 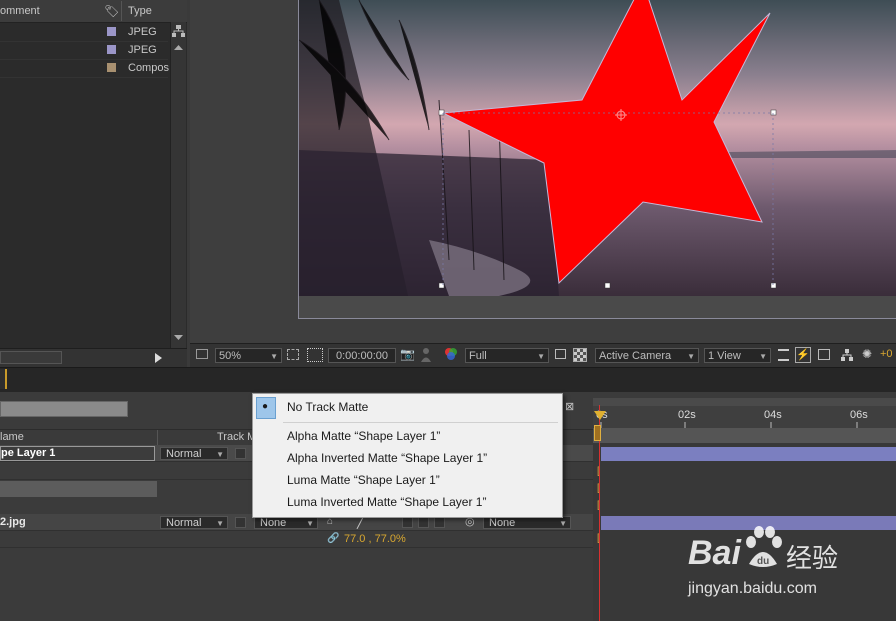 What do you see at coordinates (737, 356) in the screenshot?
I see `view-layout-dropdown: 1 View` at bounding box center [737, 356].